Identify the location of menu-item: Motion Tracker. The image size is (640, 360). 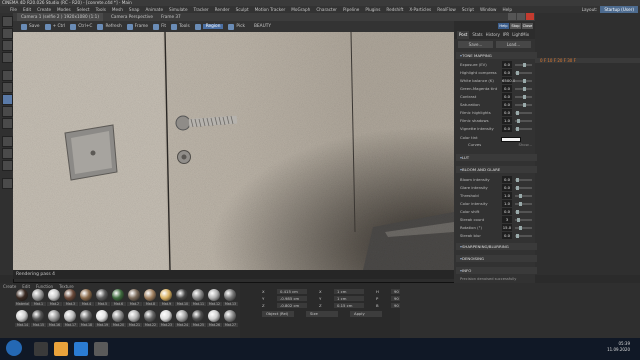
(270, 9).